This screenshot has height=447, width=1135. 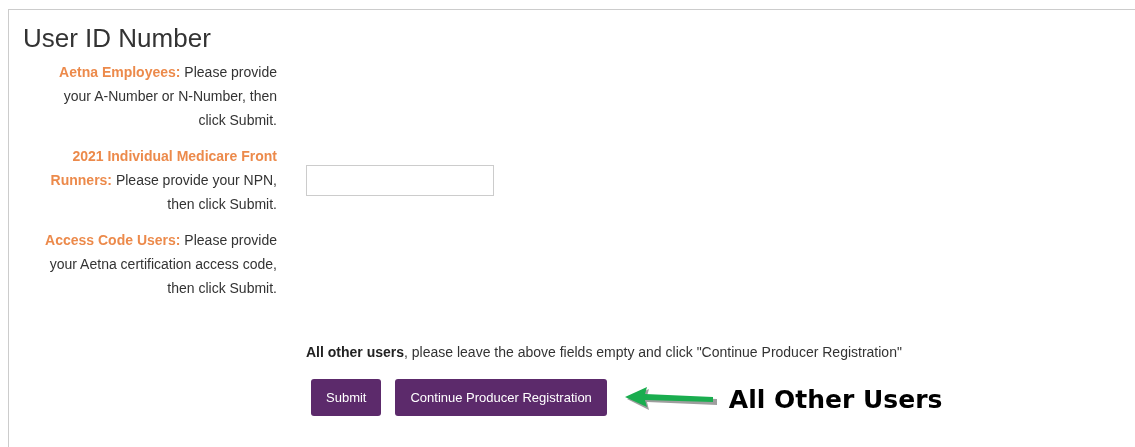 What do you see at coordinates (346, 398) in the screenshot?
I see `submit-button: Submit` at bounding box center [346, 398].